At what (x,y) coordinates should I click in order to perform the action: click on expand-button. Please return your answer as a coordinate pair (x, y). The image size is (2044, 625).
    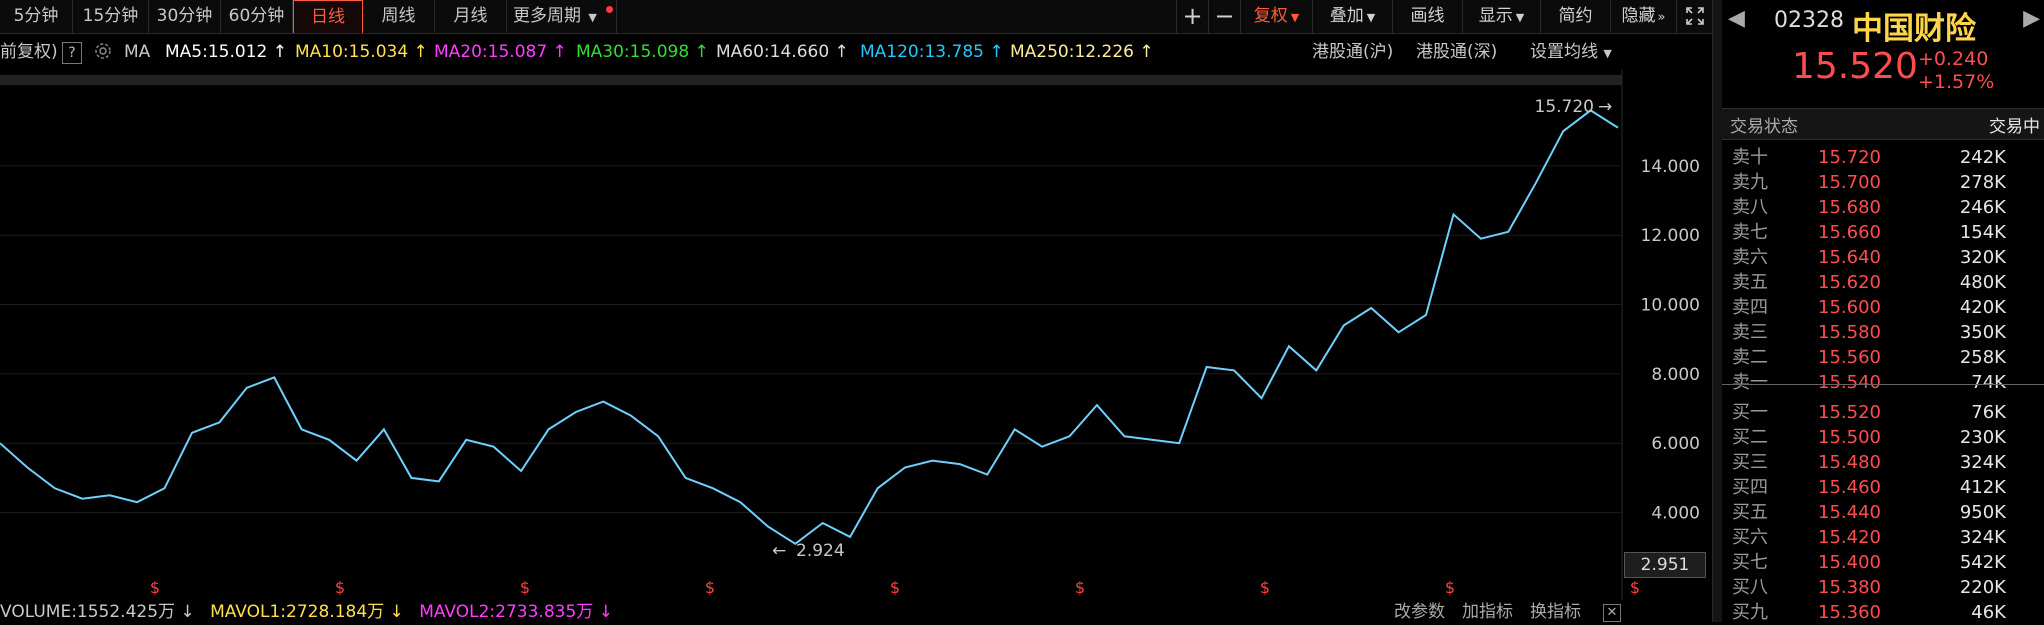
    Looking at the image, I should click on (1694, 16).